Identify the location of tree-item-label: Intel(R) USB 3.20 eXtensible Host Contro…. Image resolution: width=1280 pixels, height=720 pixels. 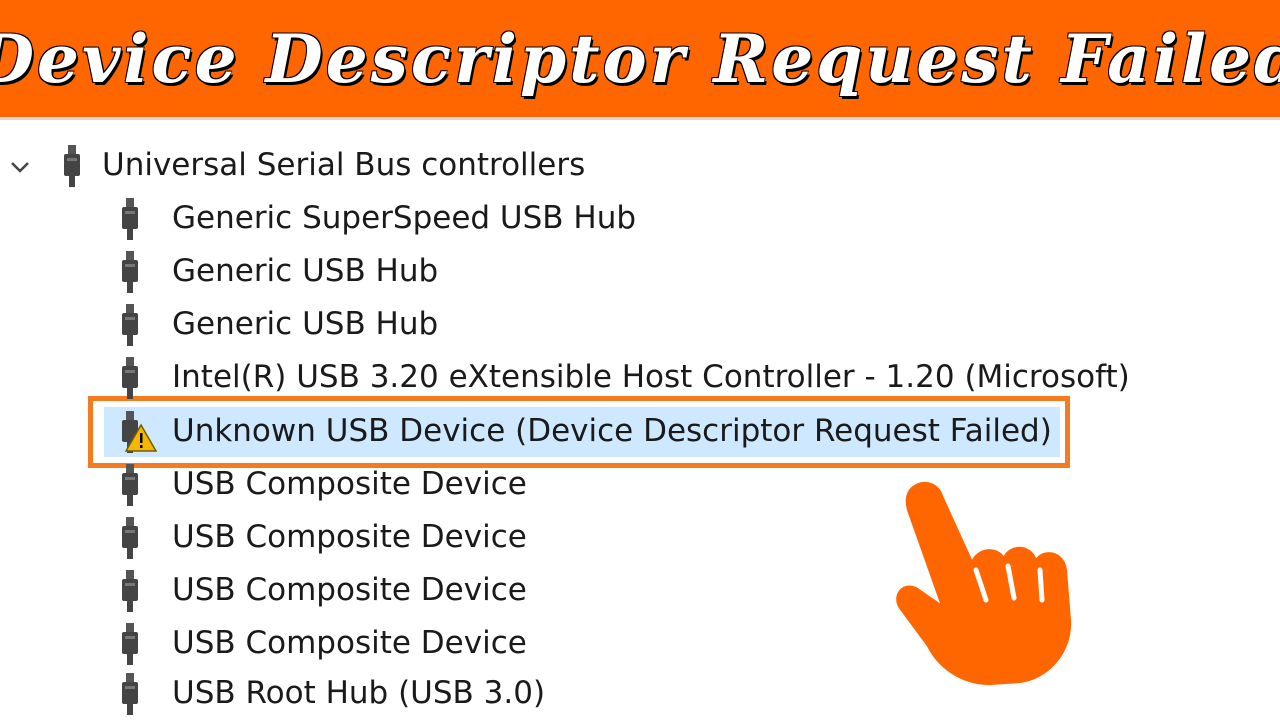
(651, 377).